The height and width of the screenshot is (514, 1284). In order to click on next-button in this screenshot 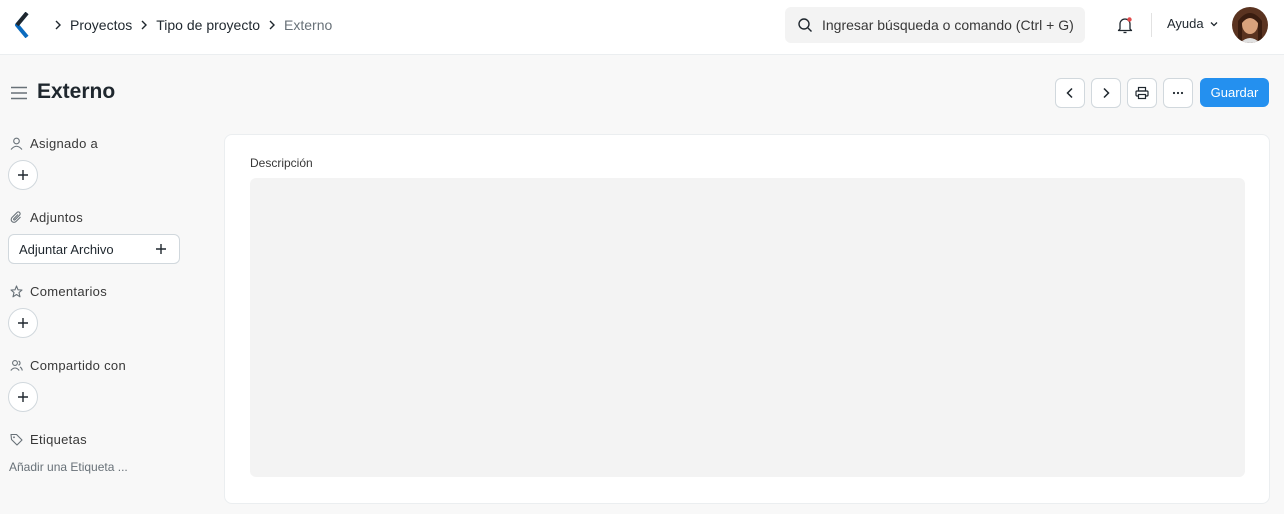, I will do `click(1106, 93)`.